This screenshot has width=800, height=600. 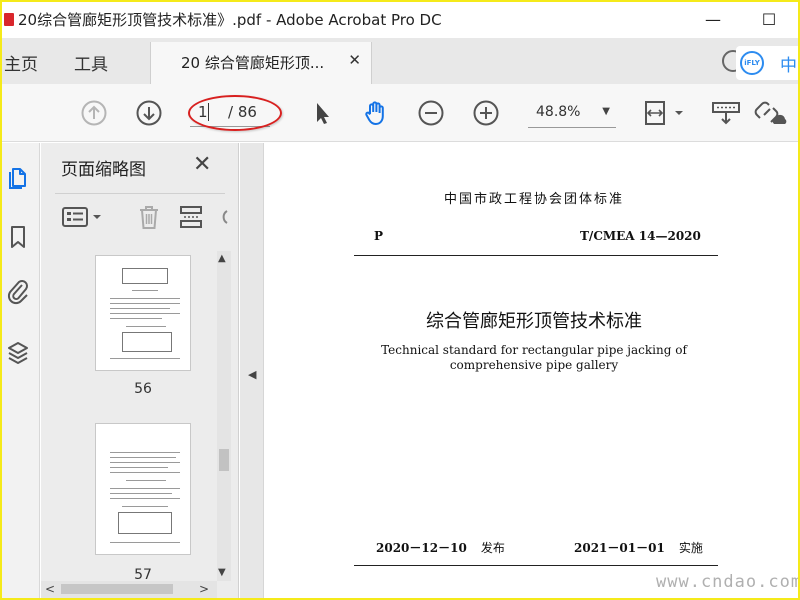 What do you see at coordinates (534, 365) in the screenshot?
I see `title-en-line-2: comprehensive pipe gallery` at bounding box center [534, 365].